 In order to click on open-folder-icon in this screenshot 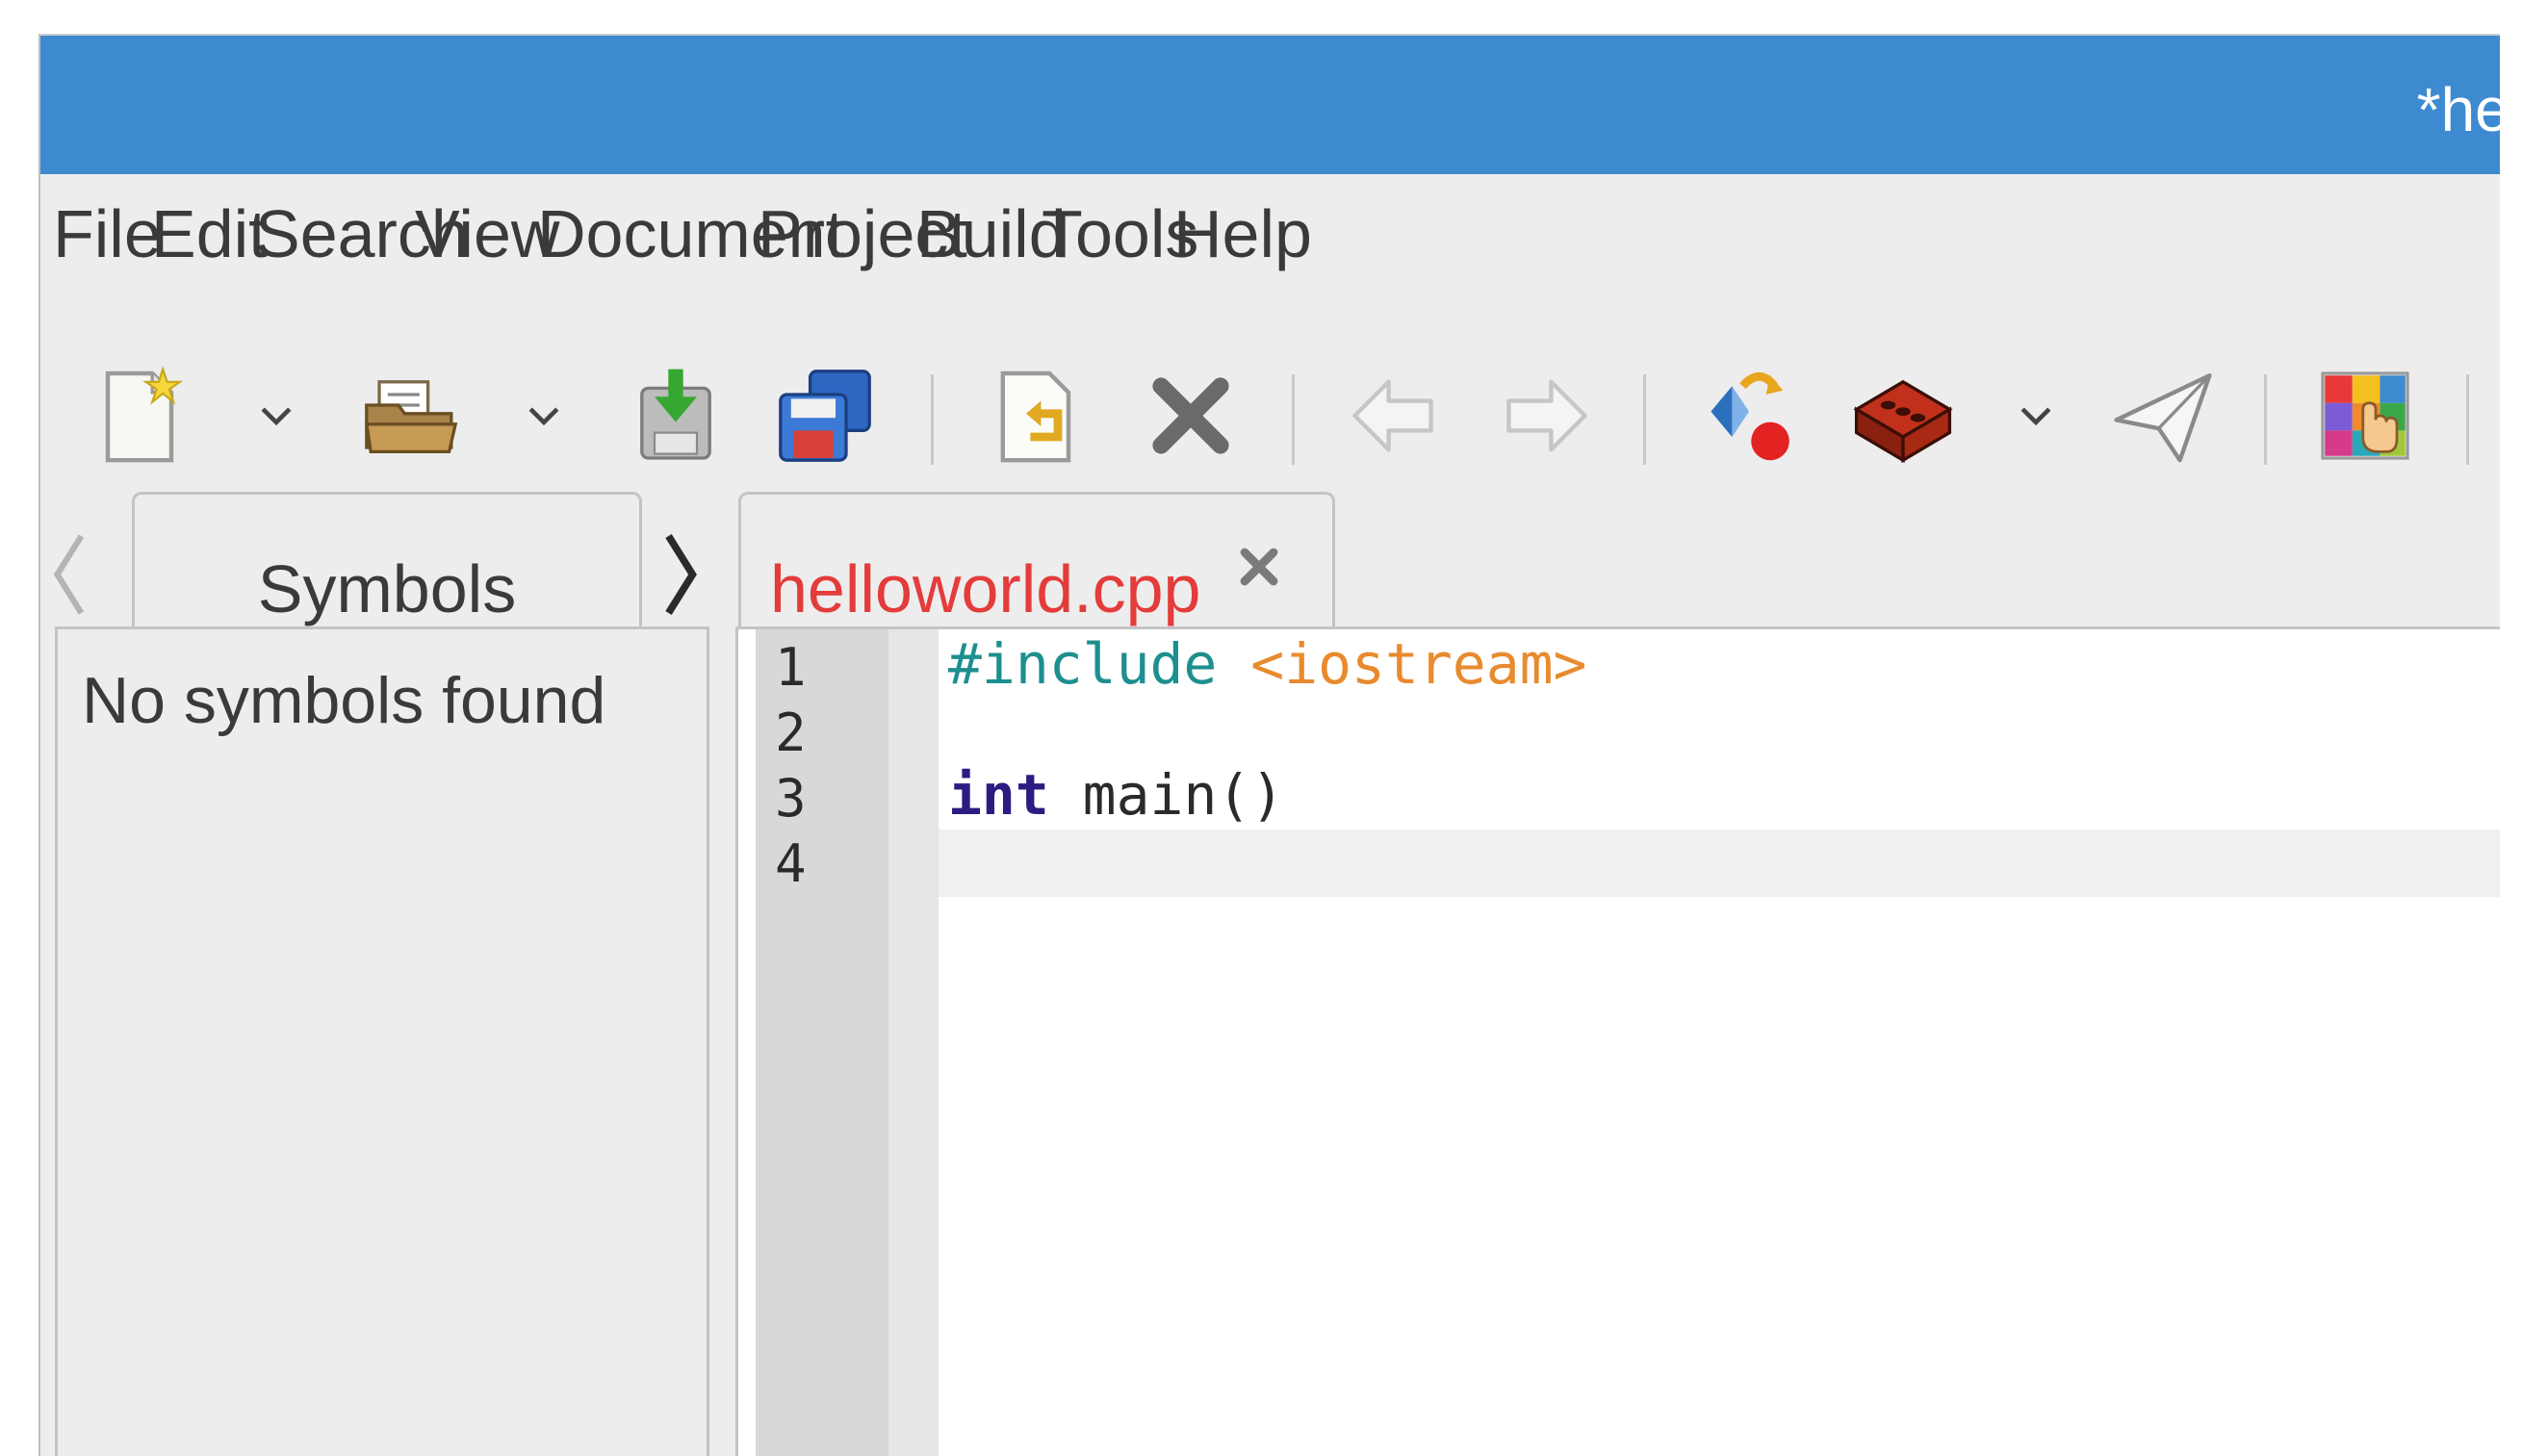, I will do `click(411, 417)`.